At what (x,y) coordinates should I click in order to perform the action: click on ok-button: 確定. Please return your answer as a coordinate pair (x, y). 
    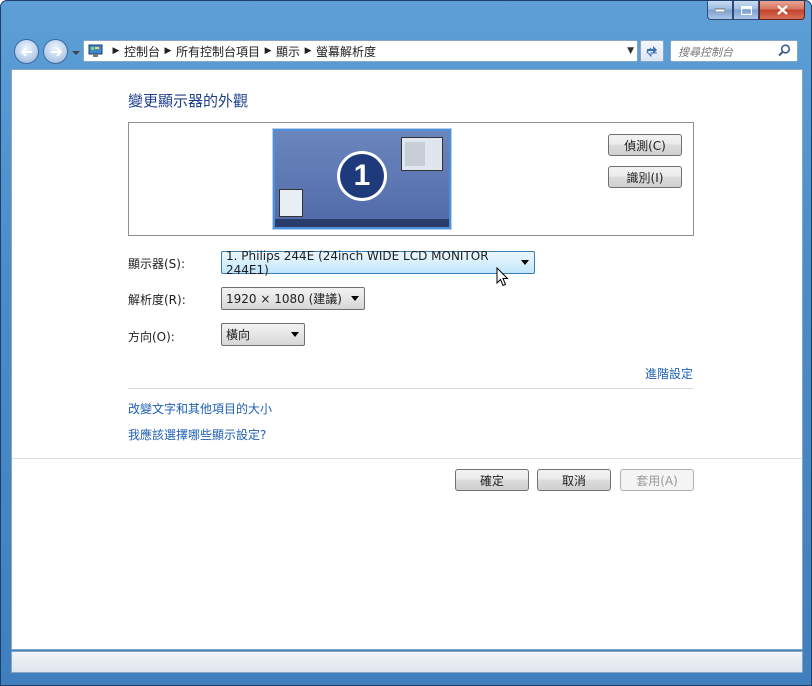
    Looking at the image, I should click on (492, 480).